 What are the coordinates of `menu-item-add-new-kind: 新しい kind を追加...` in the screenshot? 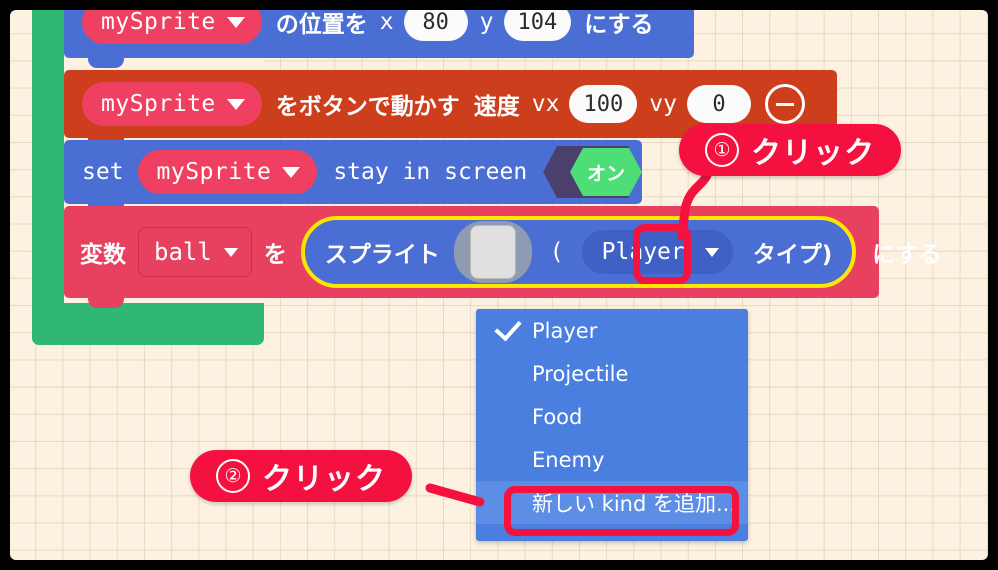 It's located at (612, 502).